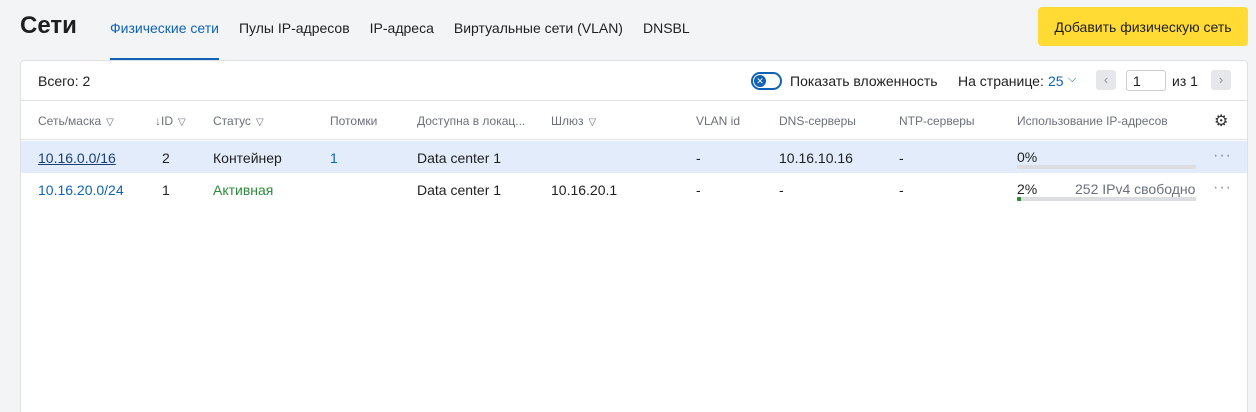 This screenshot has width=1256, height=412. I want to click on toggle-close-icon: ✕, so click(760, 81).